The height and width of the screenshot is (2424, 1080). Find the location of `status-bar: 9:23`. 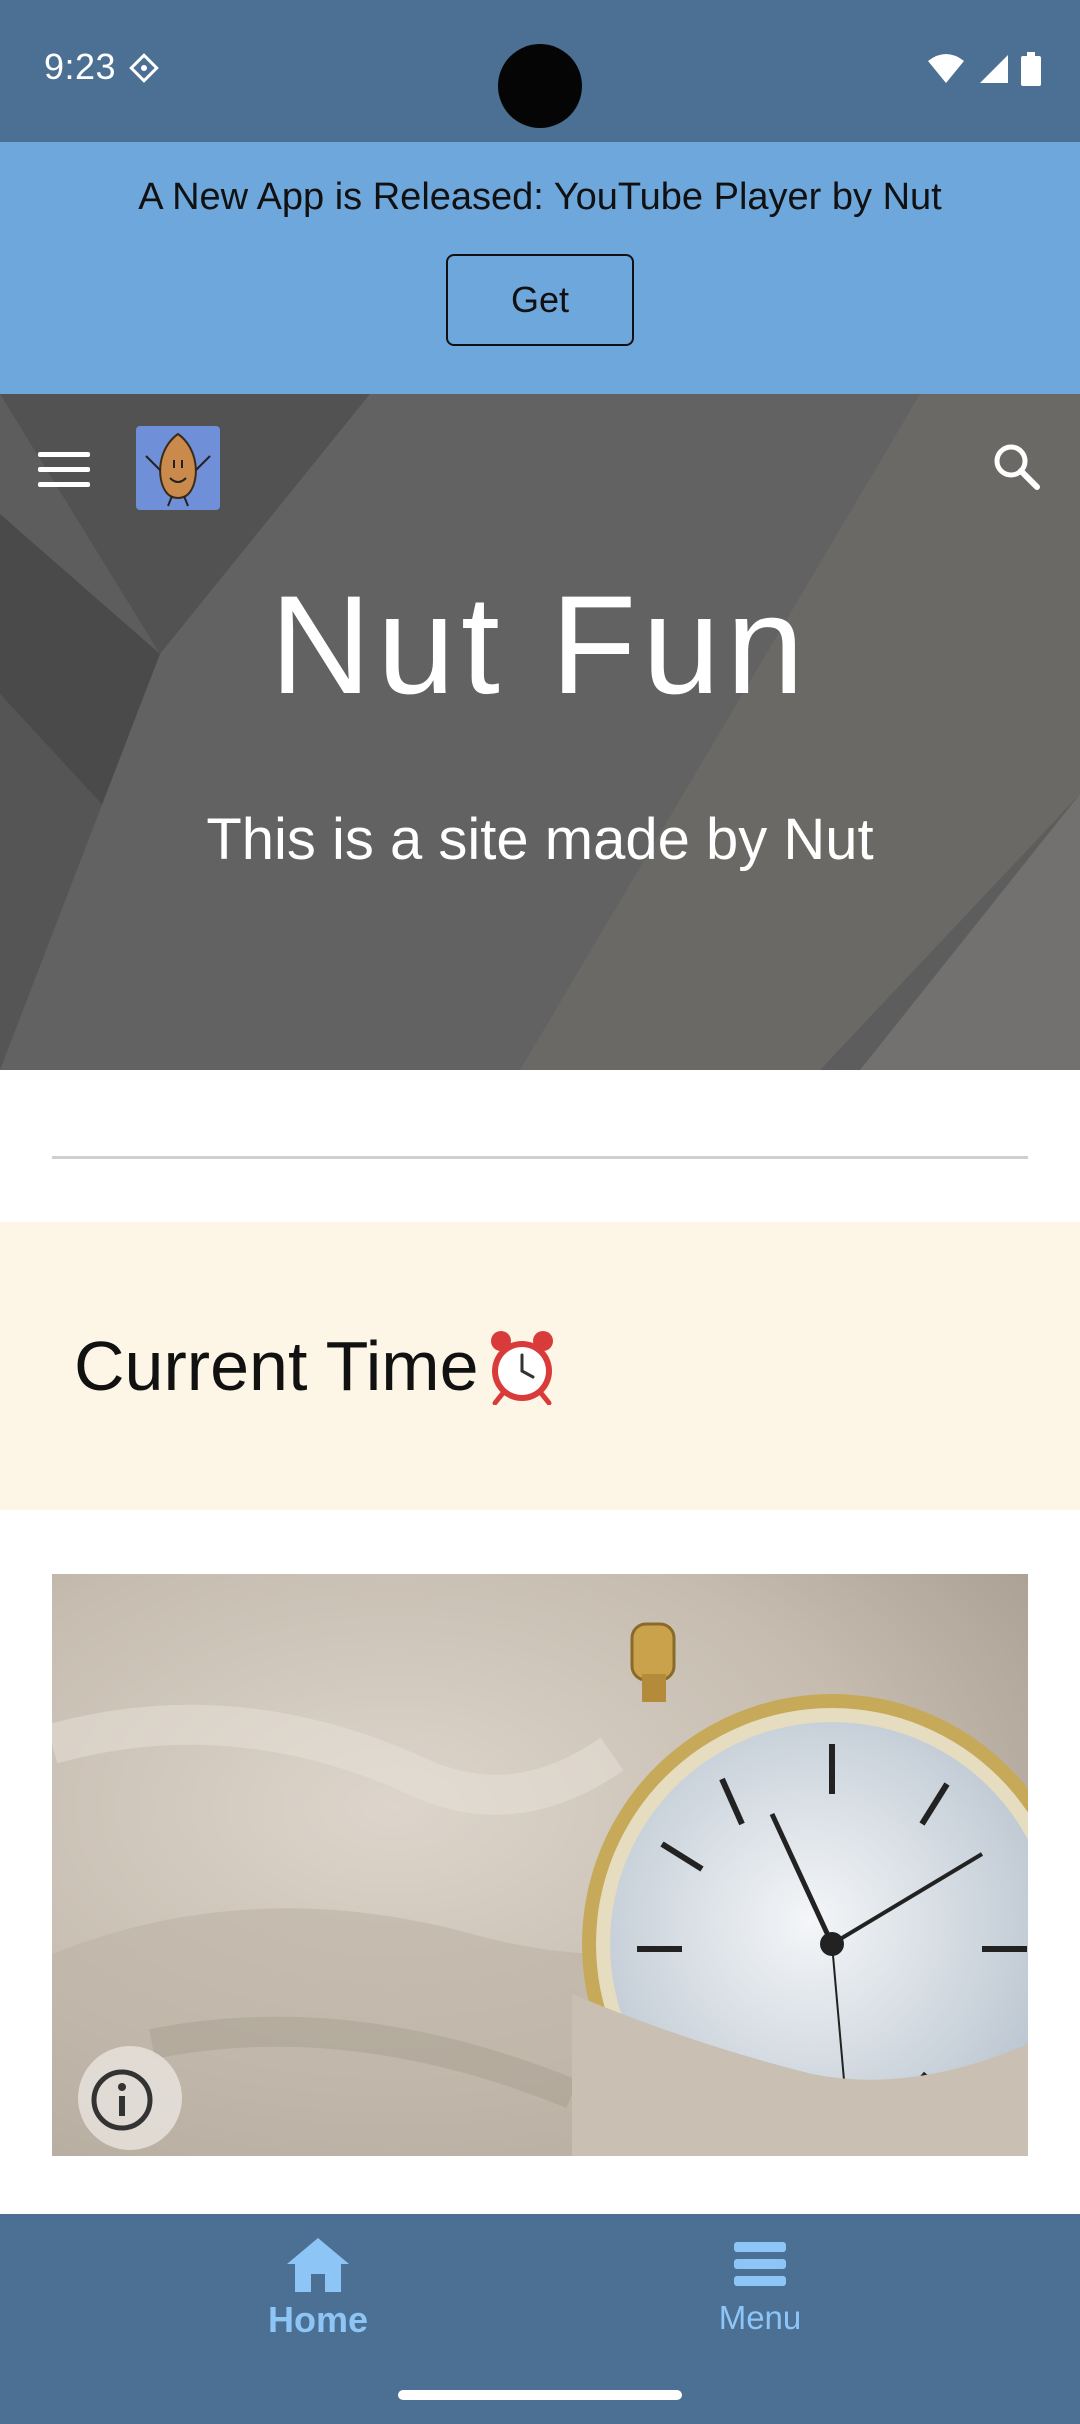

status-bar: 9:23 is located at coordinates (540, 71).